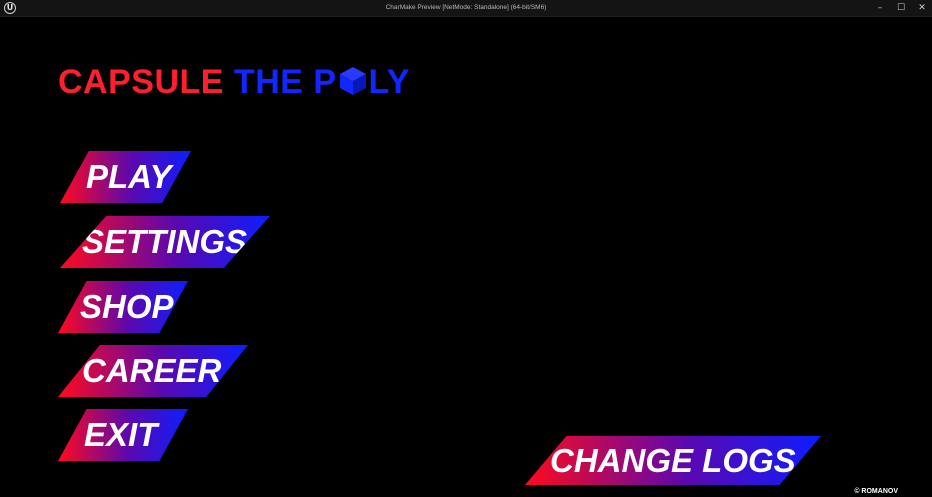 The image size is (932, 497). I want to click on career-button: CAREER, so click(153, 371).